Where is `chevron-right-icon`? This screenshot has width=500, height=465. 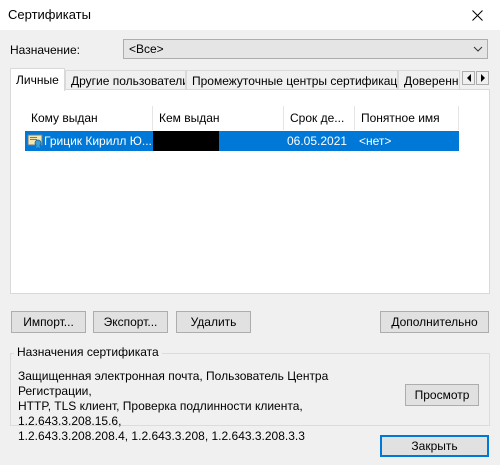
chevron-right-icon is located at coordinates (482, 78).